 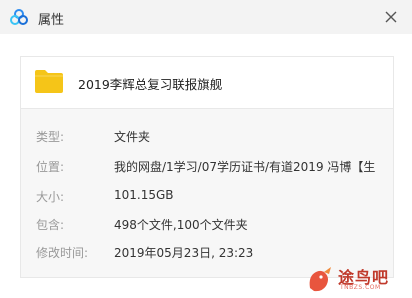 What do you see at coordinates (62, 253) in the screenshot?
I see `modified-time-label: 修改时间:` at bounding box center [62, 253].